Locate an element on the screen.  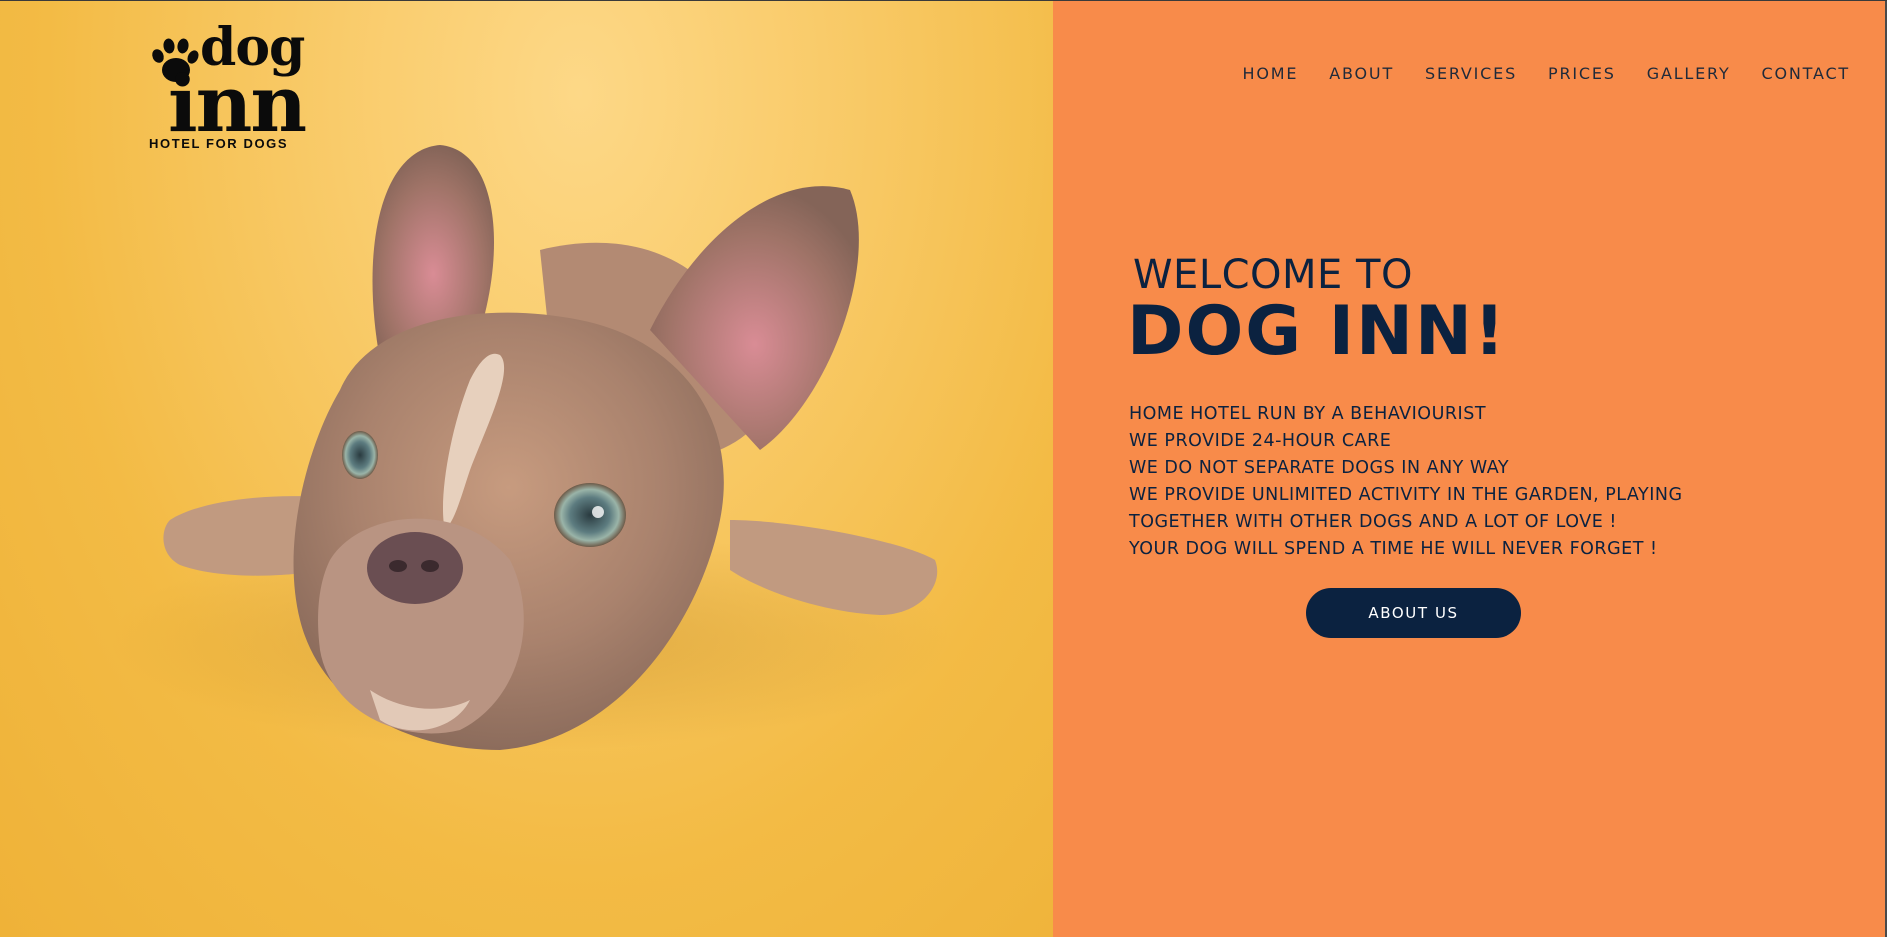
nav-item-about: ABOUT is located at coordinates (1361, 73).